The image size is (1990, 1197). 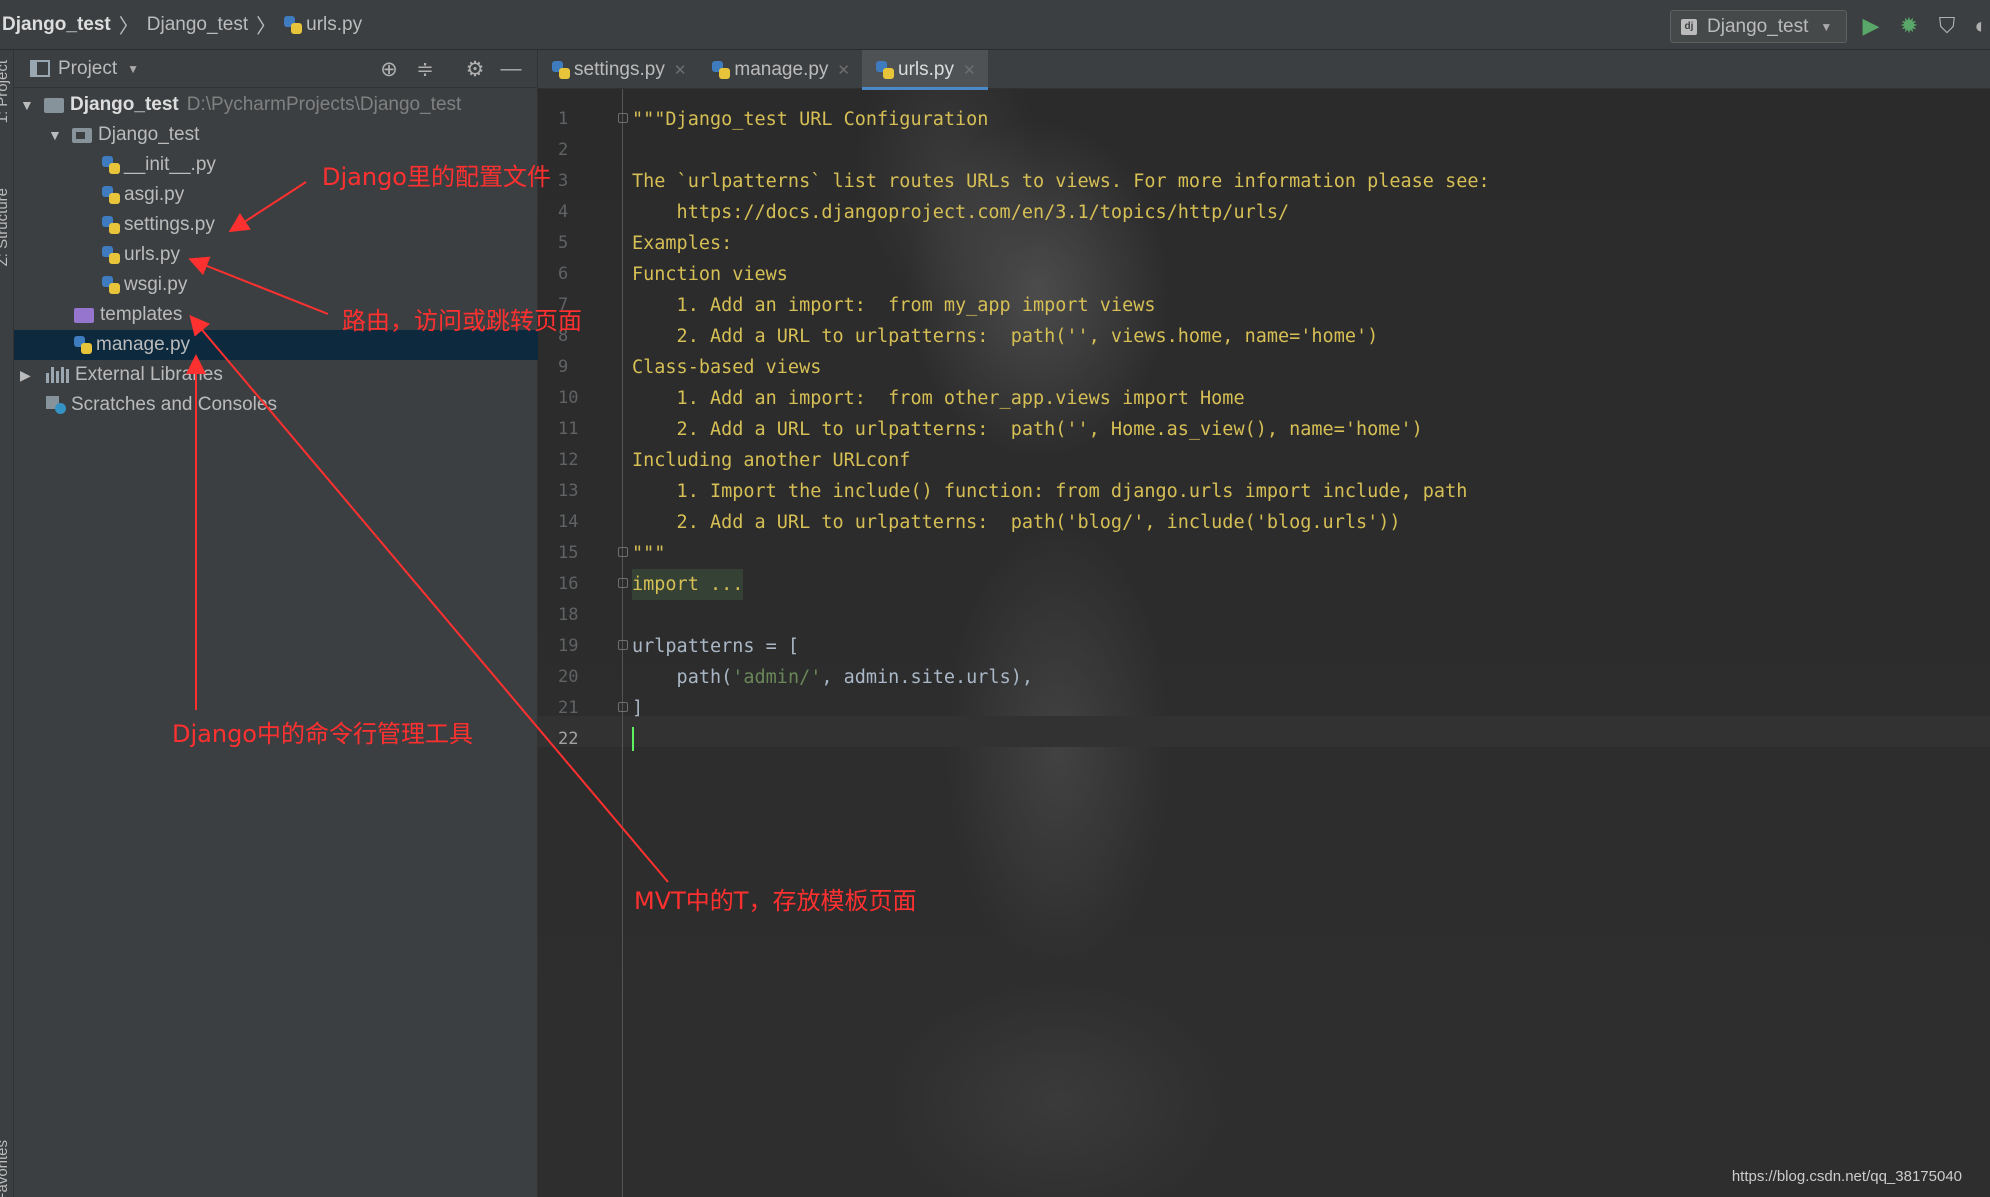 What do you see at coordinates (156, 284) in the screenshot?
I see `tree-item-label: wsgi.py` at bounding box center [156, 284].